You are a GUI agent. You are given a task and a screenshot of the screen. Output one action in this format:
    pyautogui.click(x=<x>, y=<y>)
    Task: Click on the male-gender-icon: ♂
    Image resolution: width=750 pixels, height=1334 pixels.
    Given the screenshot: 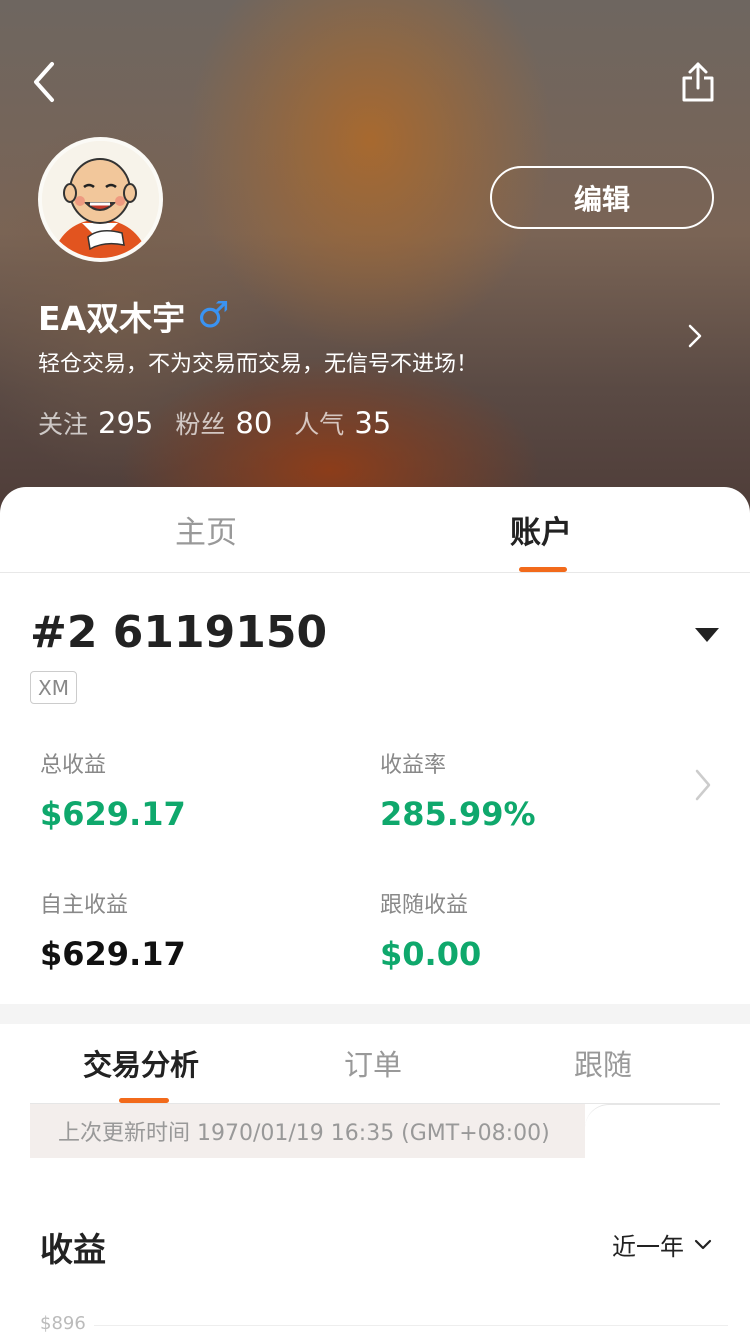 What is the action you would take?
    pyautogui.click(x=213, y=315)
    